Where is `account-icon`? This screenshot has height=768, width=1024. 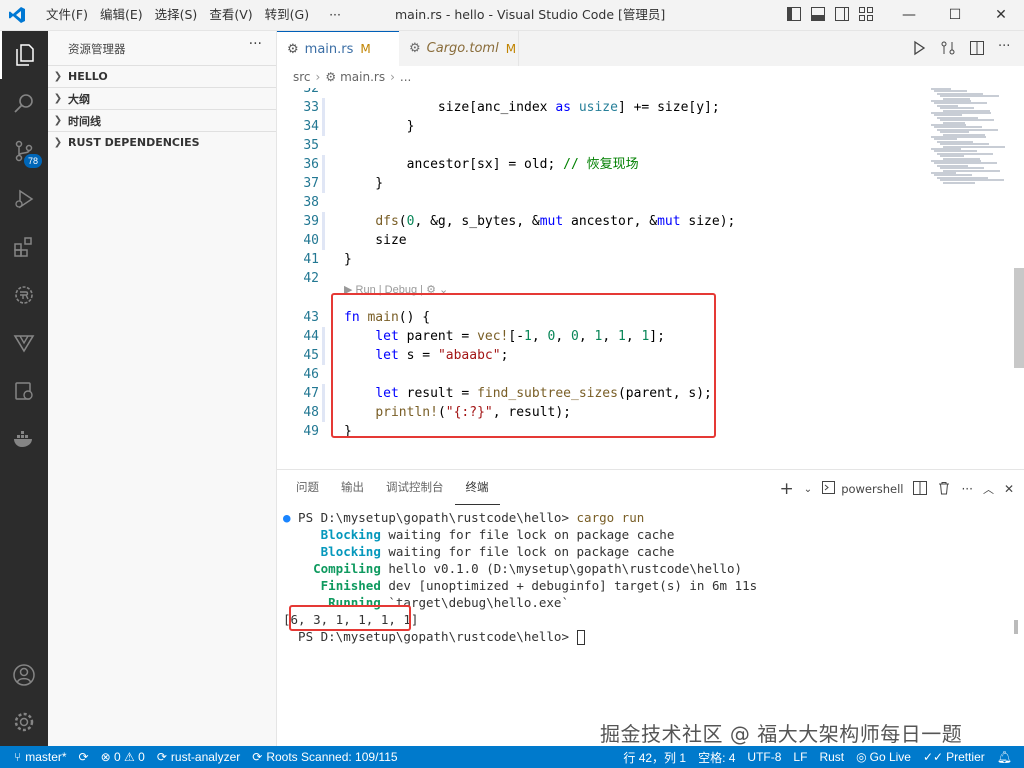
account-icon is located at coordinates (24, 675).